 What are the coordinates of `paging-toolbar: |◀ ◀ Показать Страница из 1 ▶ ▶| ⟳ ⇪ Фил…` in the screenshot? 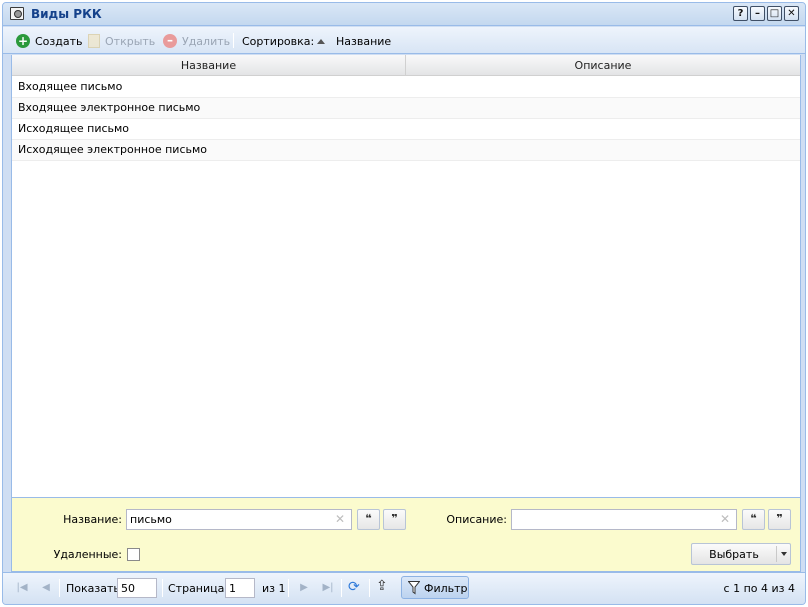 It's located at (404, 588).